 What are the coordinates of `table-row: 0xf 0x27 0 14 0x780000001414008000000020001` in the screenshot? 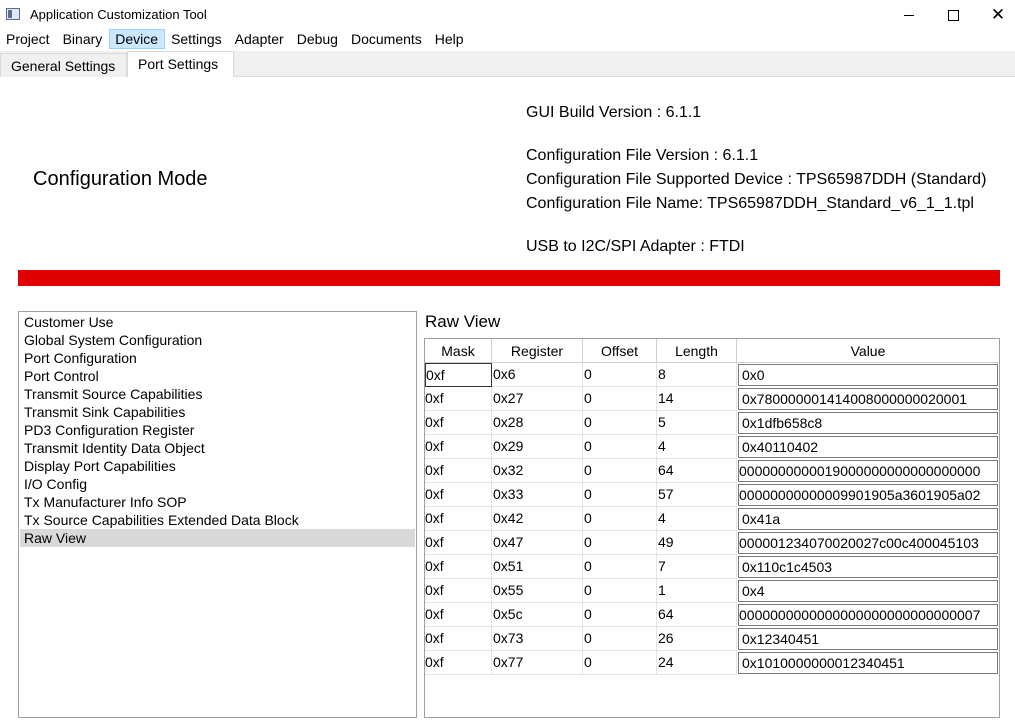 It's located at (712, 399).